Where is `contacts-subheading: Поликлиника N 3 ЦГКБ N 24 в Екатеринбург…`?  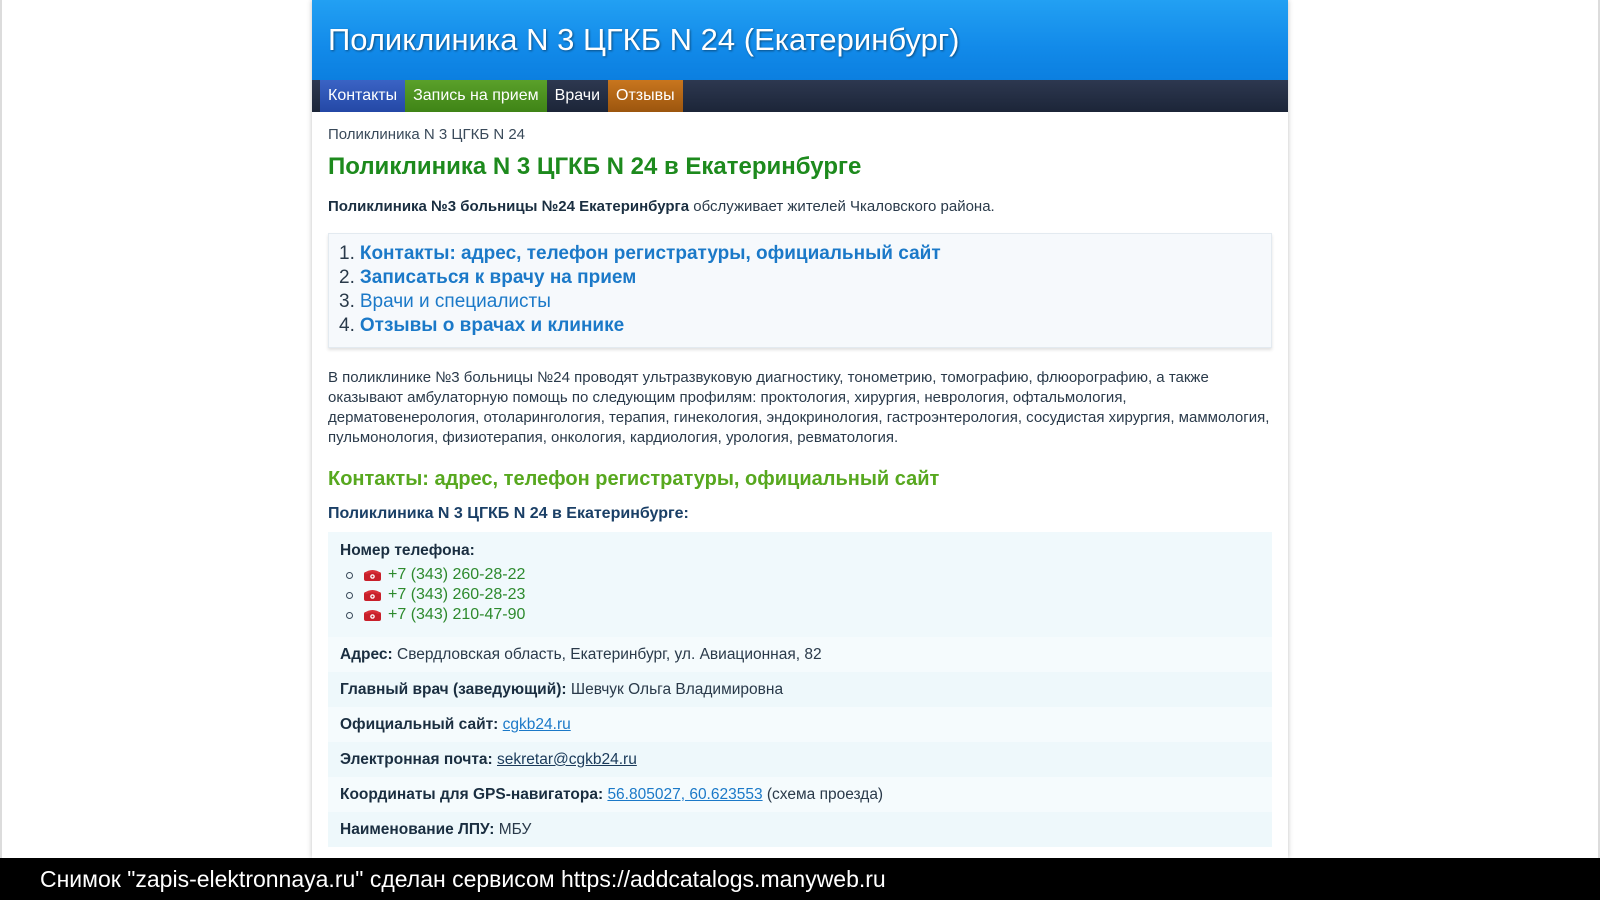 contacts-subheading: Поликлиника N 3 ЦГКБ N 24 в Екатеринбург… is located at coordinates (508, 513).